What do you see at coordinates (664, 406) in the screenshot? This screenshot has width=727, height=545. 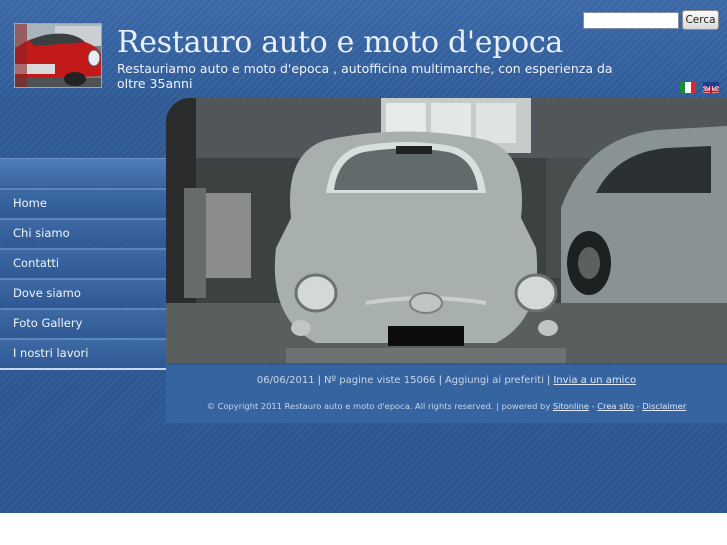 I see `disclaimer-link: Disclaimer` at bounding box center [664, 406].